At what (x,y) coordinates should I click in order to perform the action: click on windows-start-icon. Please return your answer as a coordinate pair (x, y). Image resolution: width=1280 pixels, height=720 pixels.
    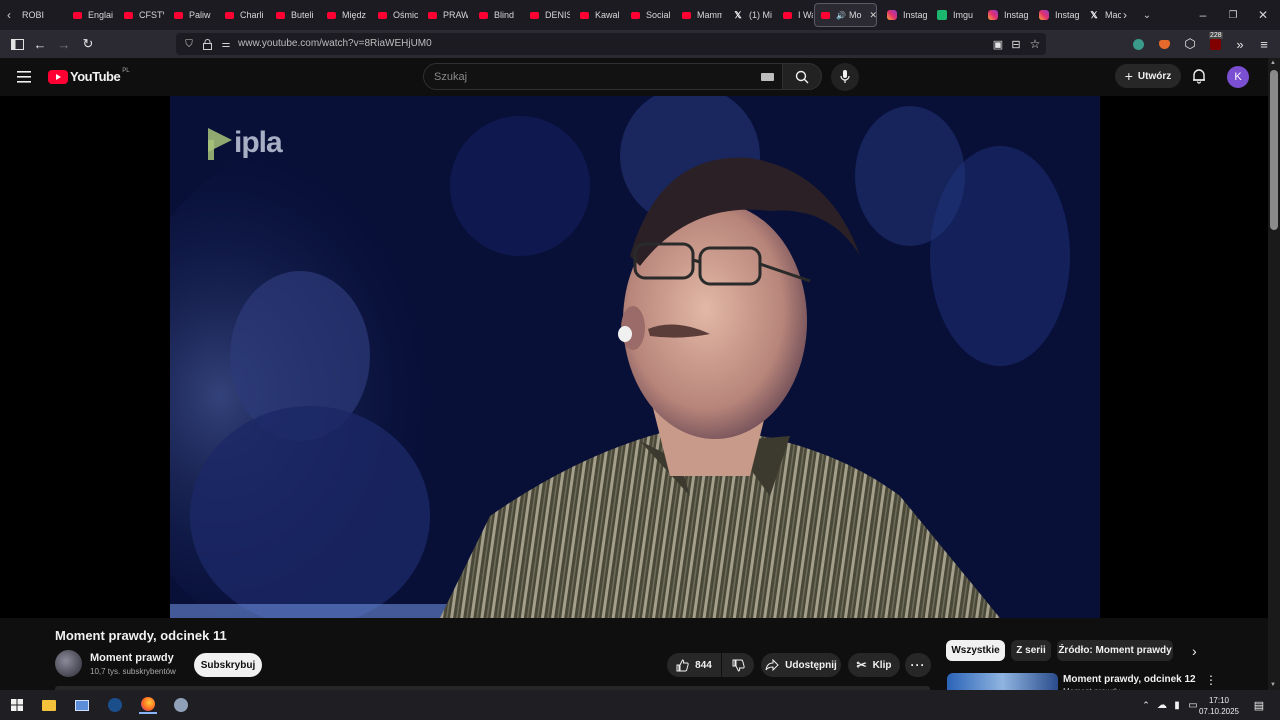
    Looking at the image, I should click on (17, 705).